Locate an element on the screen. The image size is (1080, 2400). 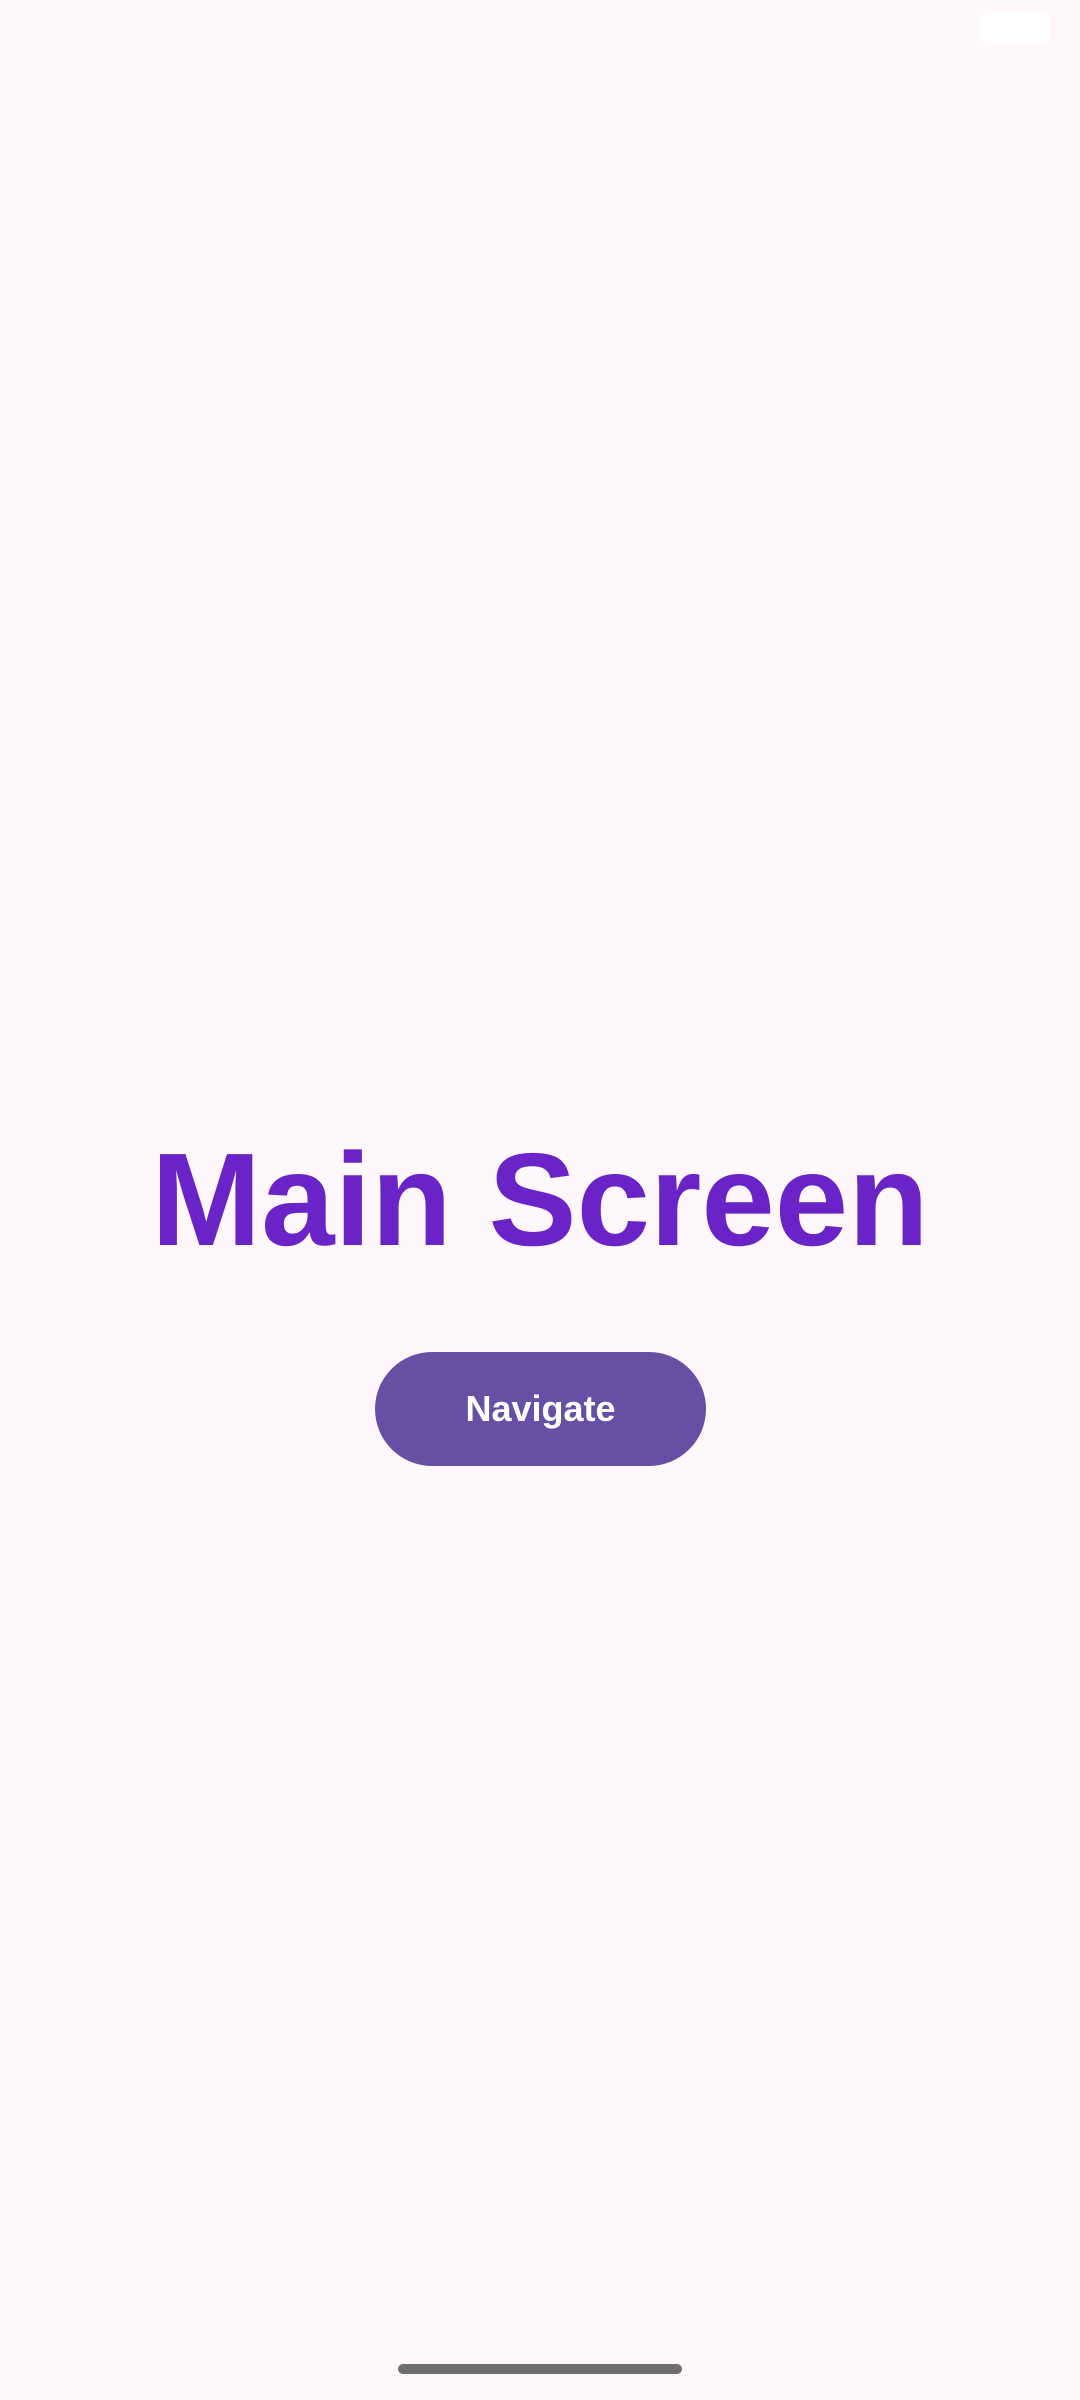
home-indicator is located at coordinates (540, 2369).